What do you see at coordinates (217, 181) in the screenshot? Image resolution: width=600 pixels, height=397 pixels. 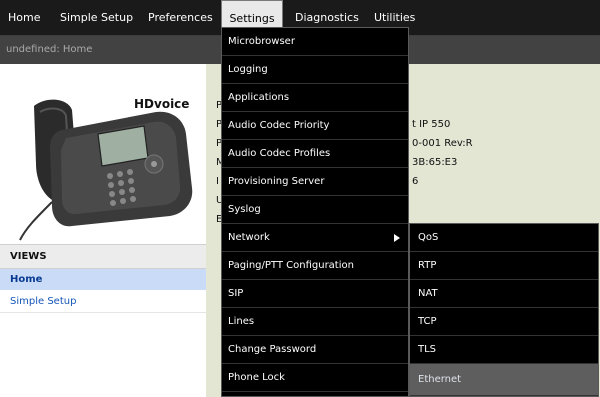 I see `info-row-prefix: I` at bounding box center [217, 181].